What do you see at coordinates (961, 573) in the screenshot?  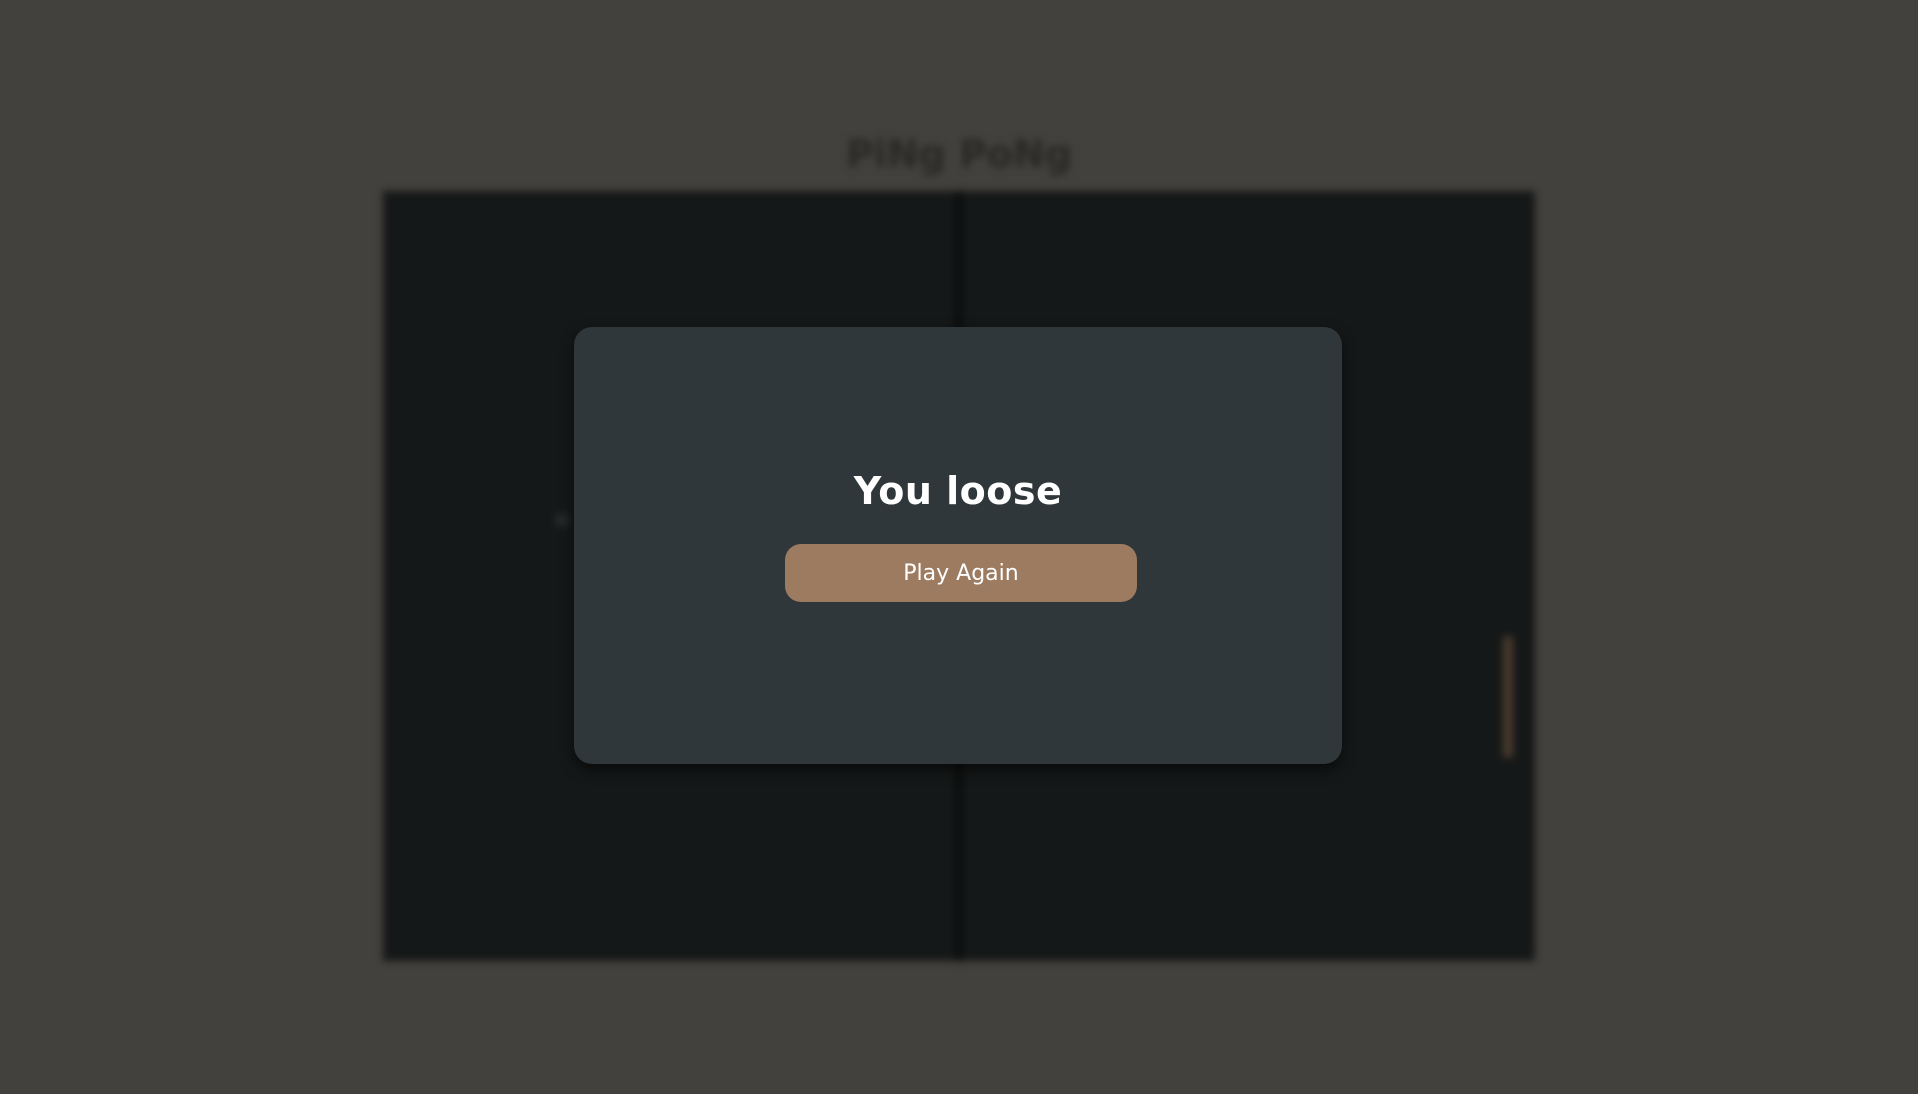 I see `play-again-button: Play Again` at bounding box center [961, 573].